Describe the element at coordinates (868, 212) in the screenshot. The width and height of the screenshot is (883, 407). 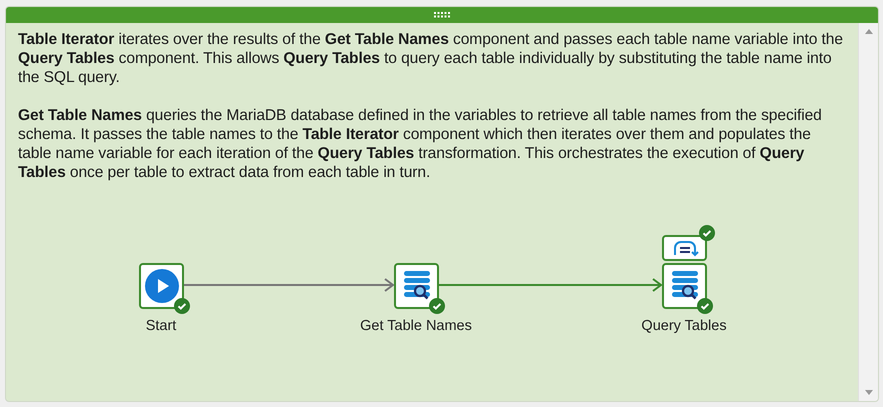
I see `scrollbar` at that location.